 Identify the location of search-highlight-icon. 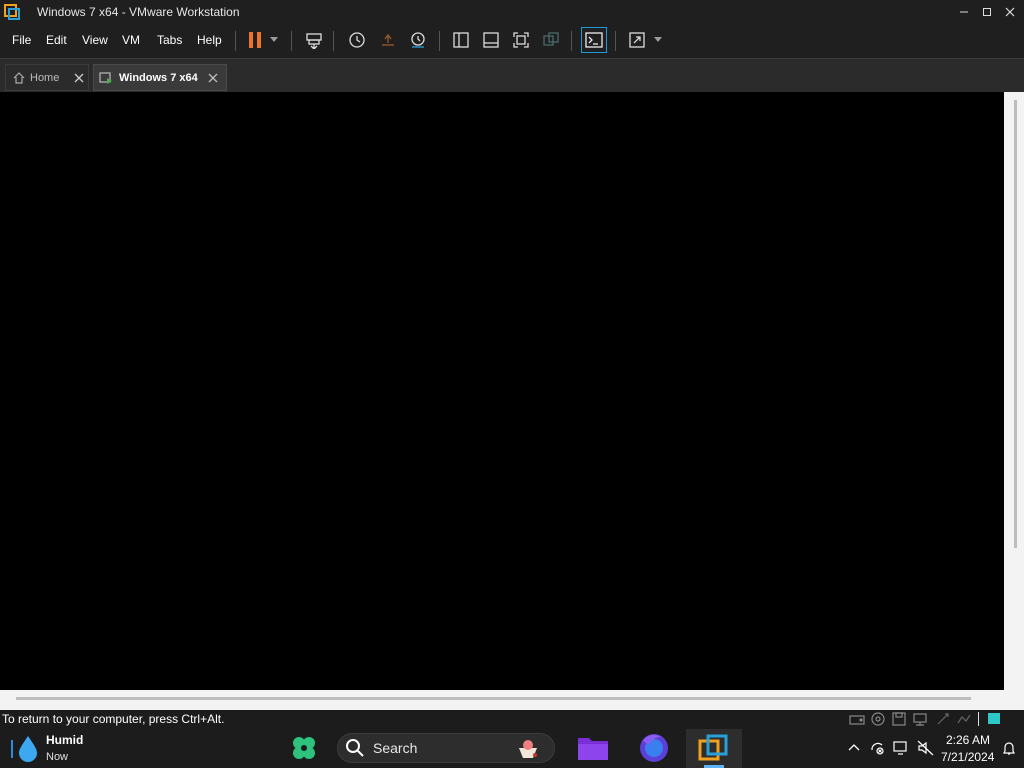
(528, 749).